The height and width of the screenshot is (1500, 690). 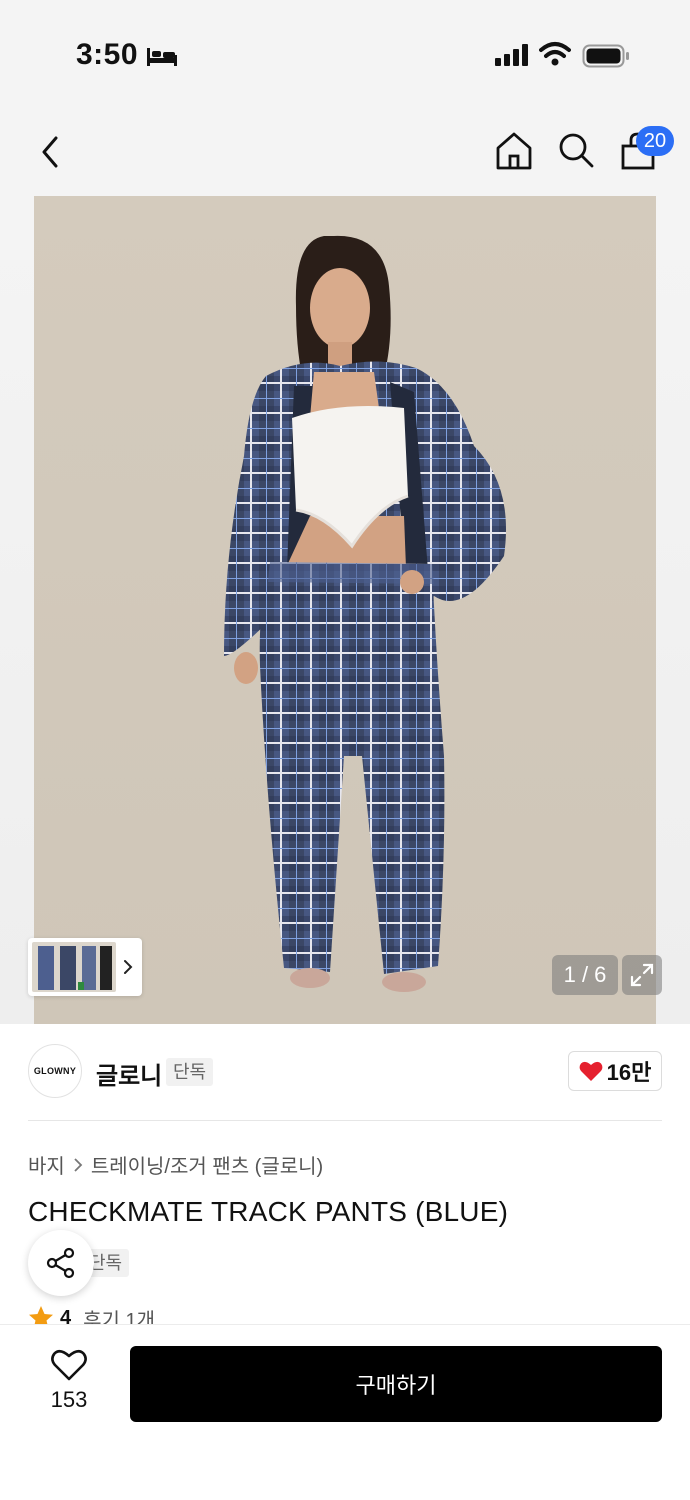 I want to click on breadcrumb-item-category: 바지, so click(x=46, y=1164).